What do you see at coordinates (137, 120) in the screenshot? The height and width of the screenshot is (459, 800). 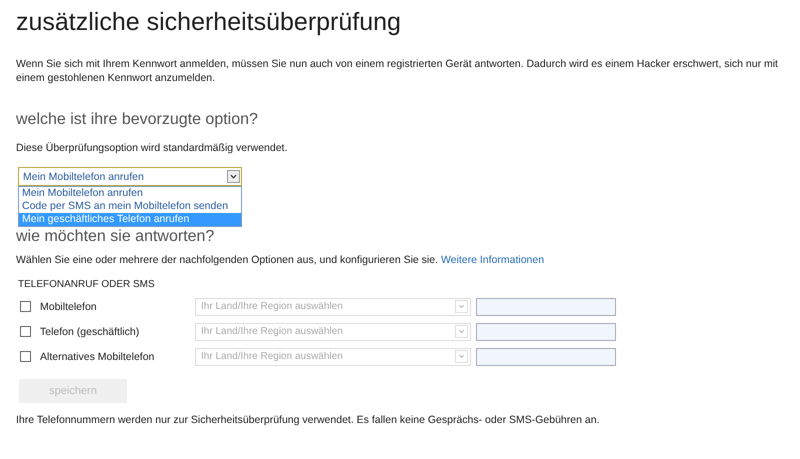 I see `section-heading: welche ist ihre bevorzugte option?` at bounding box center [137, 120].